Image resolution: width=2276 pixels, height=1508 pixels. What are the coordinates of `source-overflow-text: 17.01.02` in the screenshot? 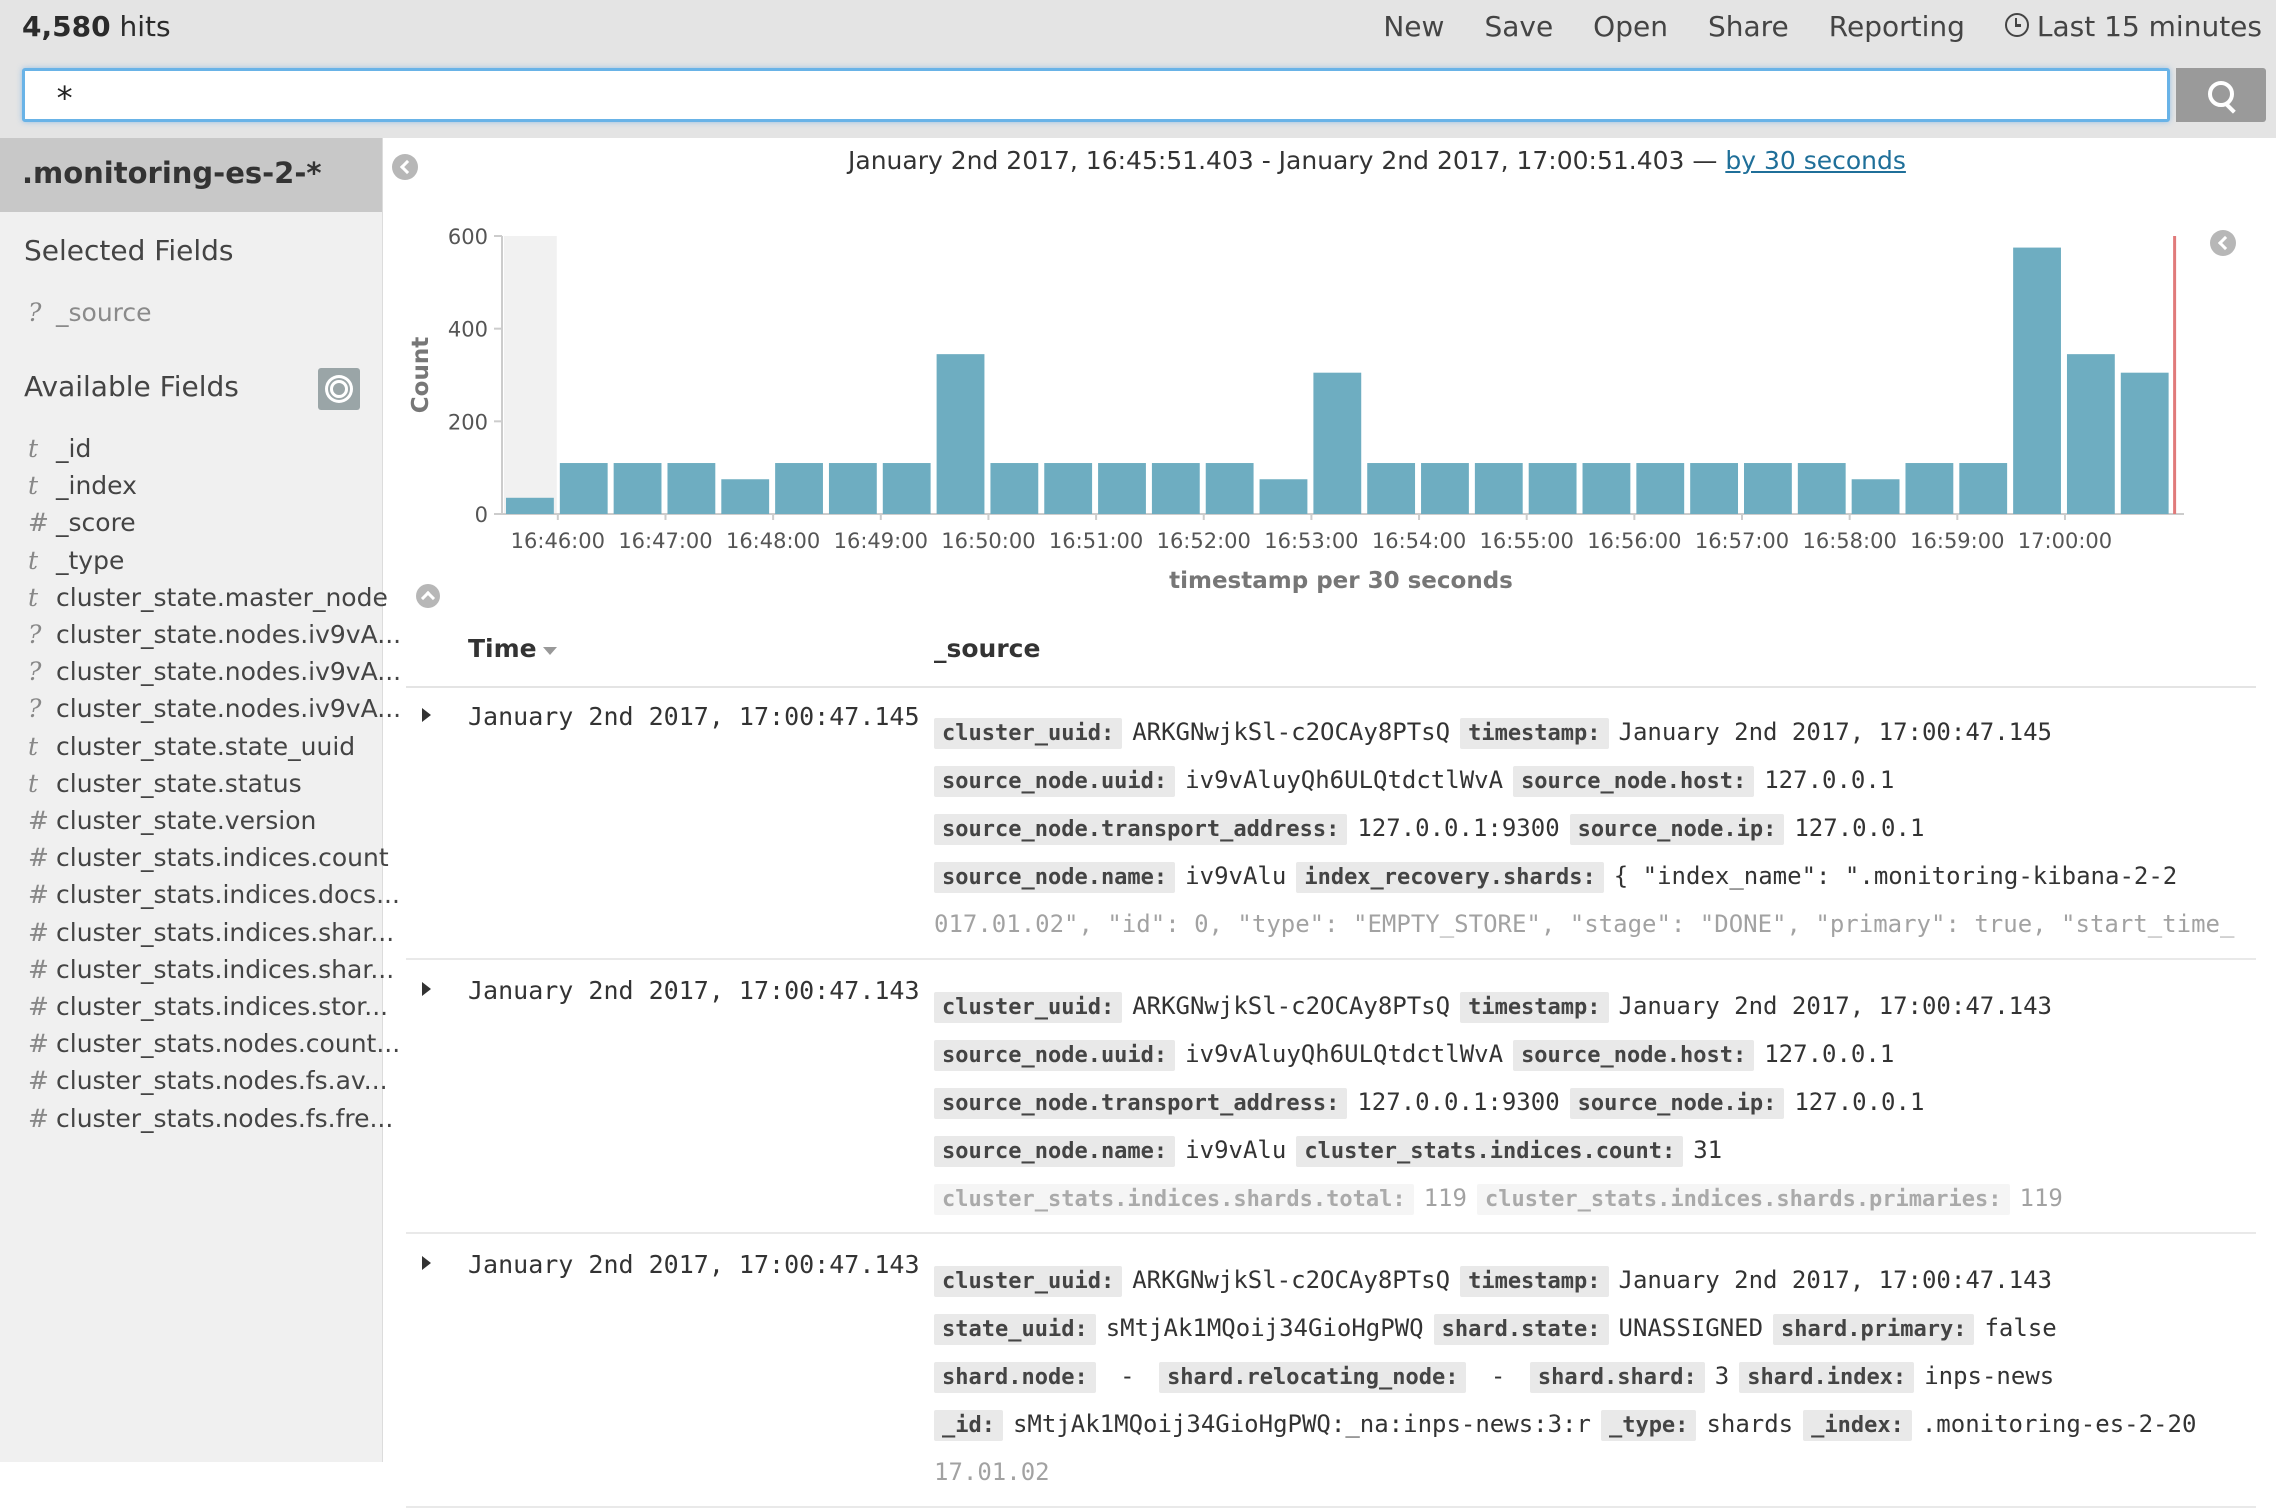 It's located at (992, 1472).